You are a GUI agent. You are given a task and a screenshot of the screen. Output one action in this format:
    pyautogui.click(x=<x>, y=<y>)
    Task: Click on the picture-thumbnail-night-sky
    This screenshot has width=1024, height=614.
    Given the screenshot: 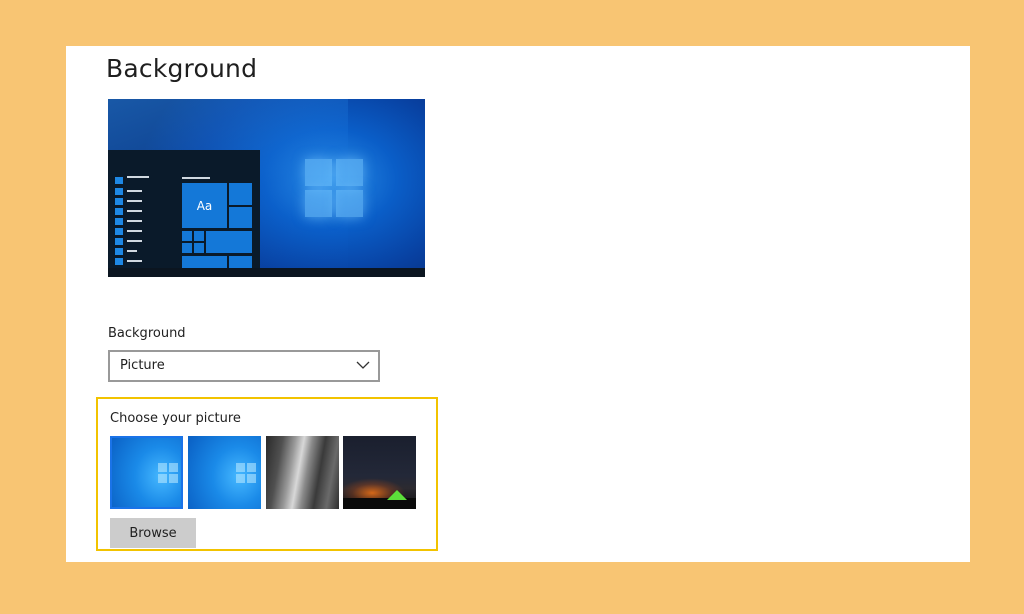 What is the action you would take?
    pyautogui.click(x=379, y=472)
    